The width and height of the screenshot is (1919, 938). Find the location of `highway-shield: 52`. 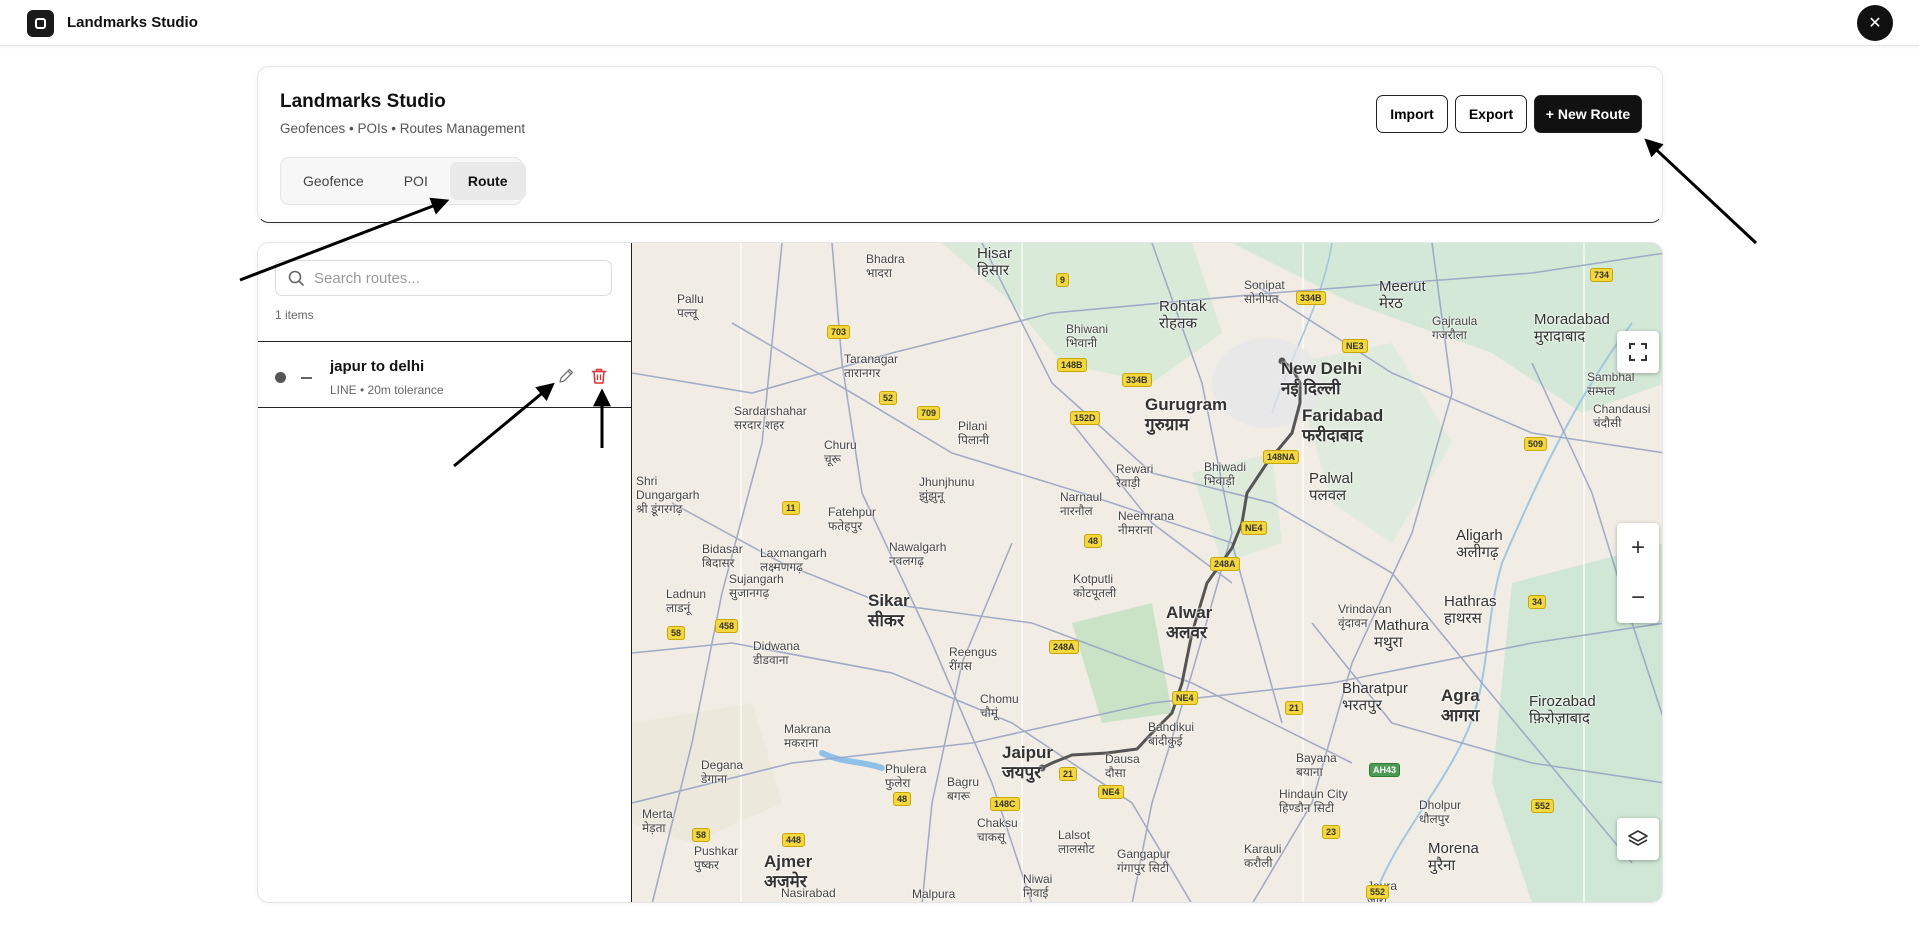

highway-shield: 52 is located at coordinates (888, 398).